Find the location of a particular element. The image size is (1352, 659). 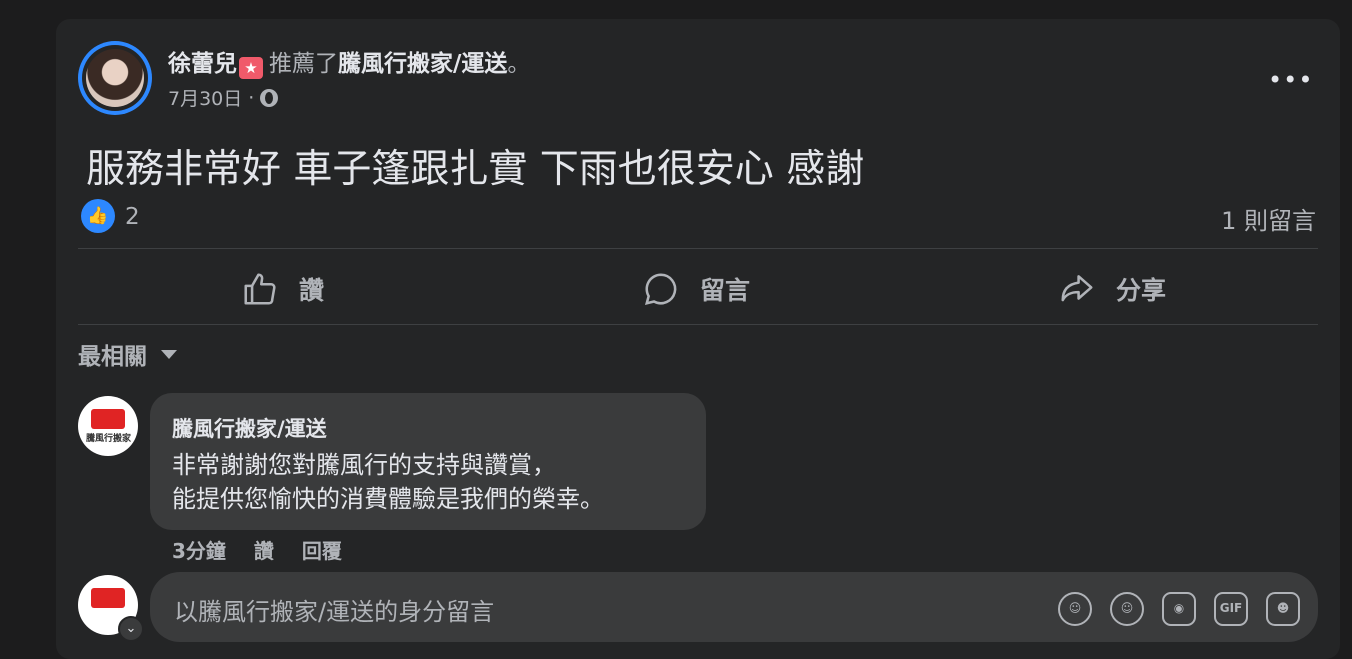

comment-sort-dropdown: 最相關 is located at coordinates (127, 354).